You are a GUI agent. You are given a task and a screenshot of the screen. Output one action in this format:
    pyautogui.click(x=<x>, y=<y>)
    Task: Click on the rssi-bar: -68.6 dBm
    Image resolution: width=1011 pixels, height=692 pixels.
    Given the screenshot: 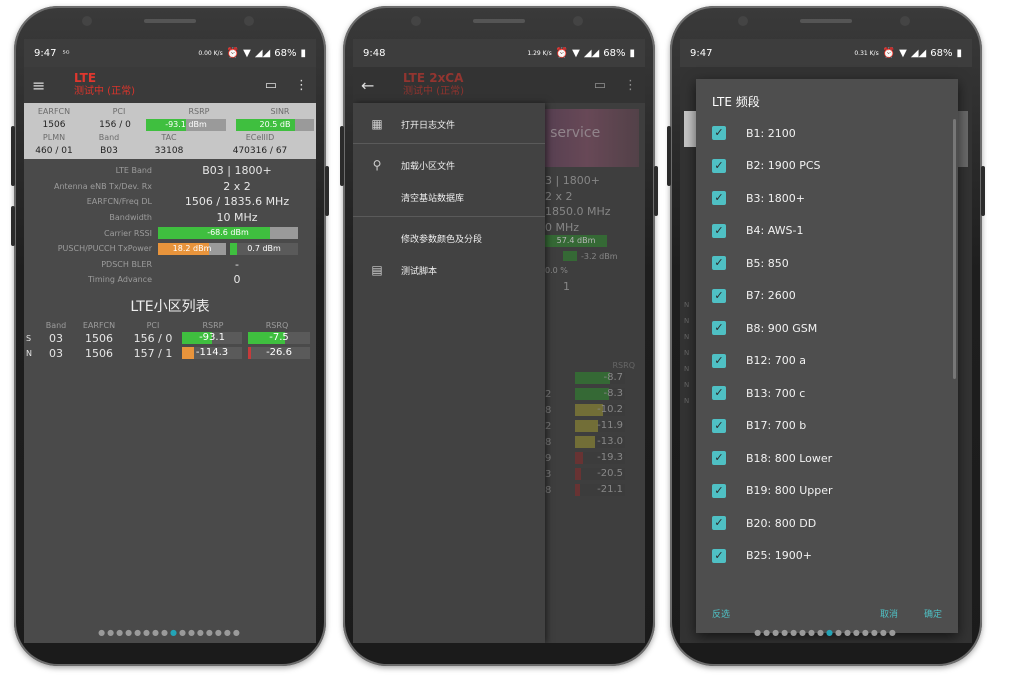 What is the action you would take?
    pyautogui.click(x=228, y=233)
    